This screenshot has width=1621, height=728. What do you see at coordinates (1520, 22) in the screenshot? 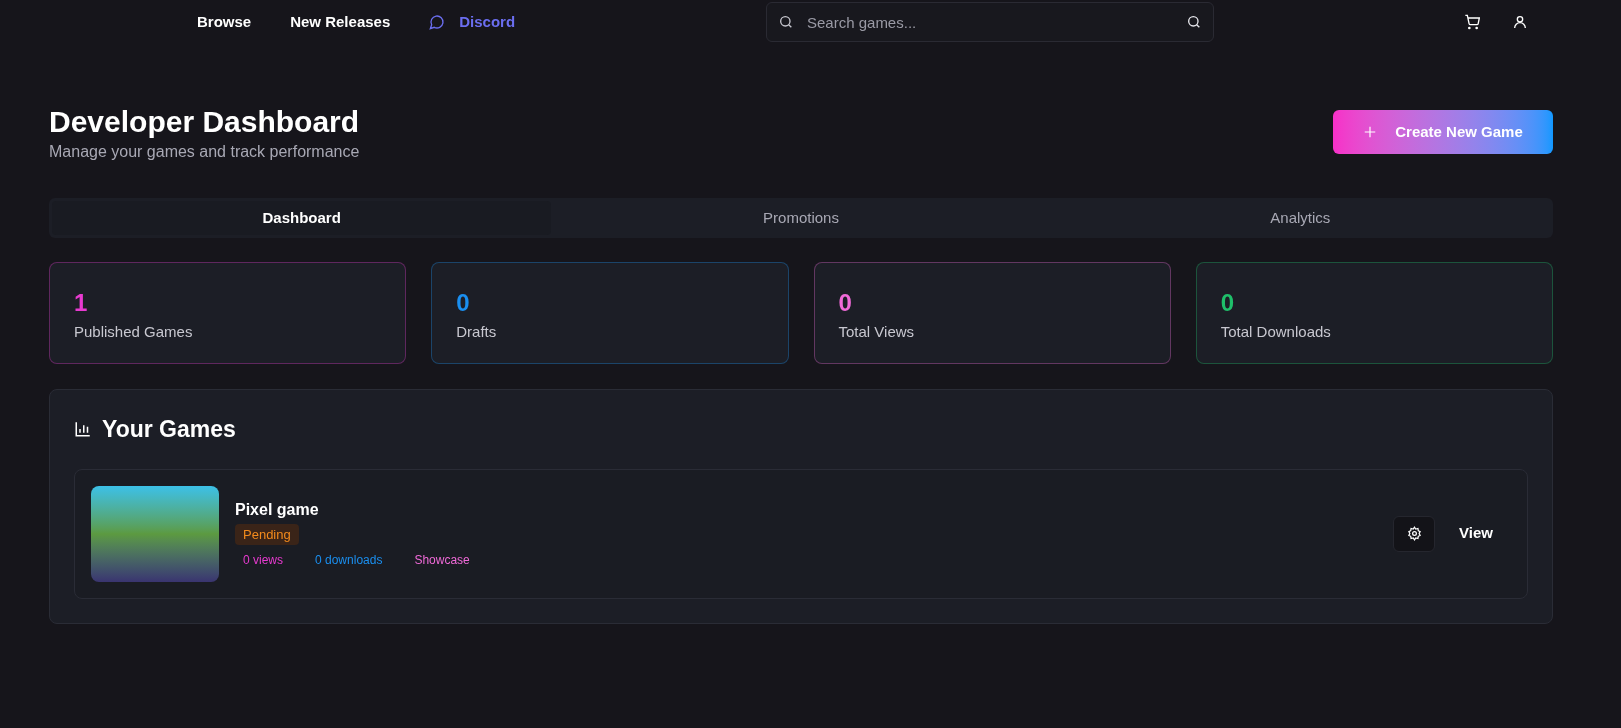
I see `user-icon` at bounding box center [1520, 22].